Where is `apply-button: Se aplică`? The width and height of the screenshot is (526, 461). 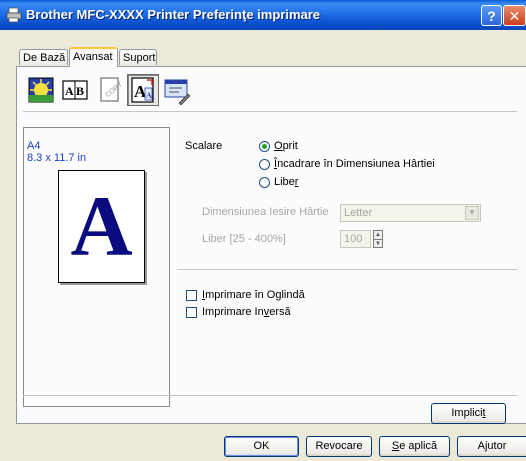 apply-button: Se aplică is located at coordinates (414, 446).